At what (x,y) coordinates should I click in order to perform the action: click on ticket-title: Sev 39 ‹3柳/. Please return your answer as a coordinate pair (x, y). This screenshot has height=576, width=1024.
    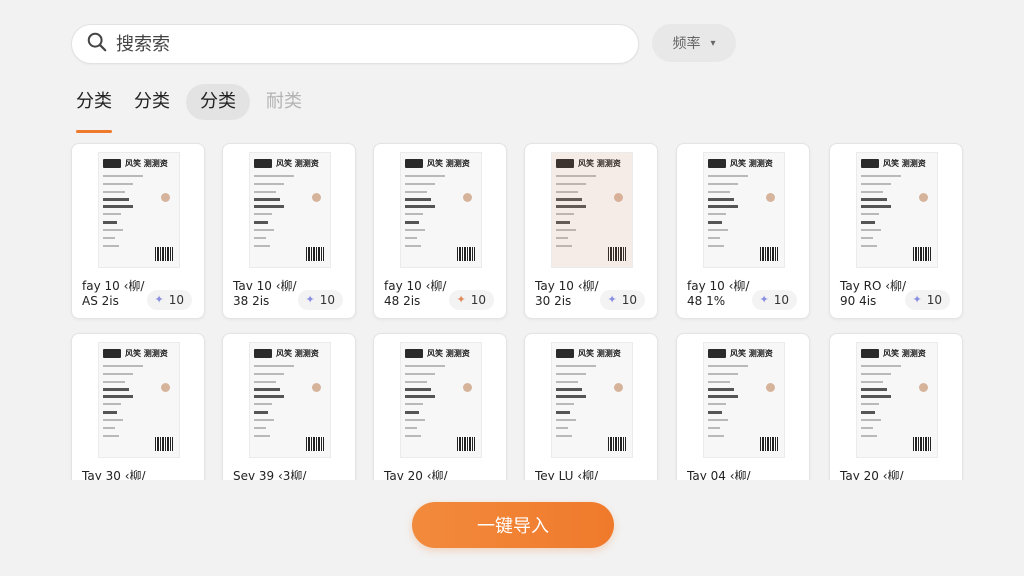
    Looking at the image, I should click on (270, 474).